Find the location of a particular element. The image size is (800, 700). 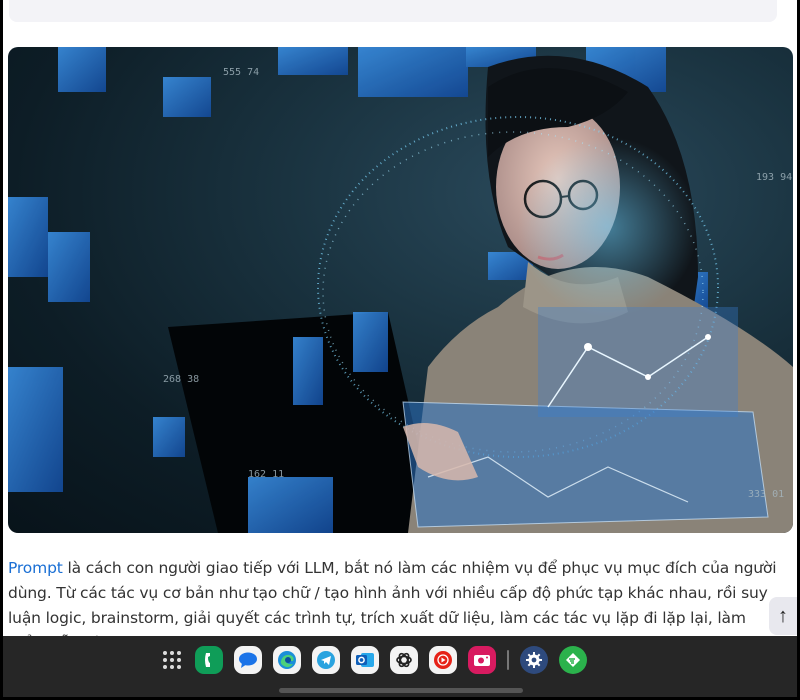

settings-app is located at coordinates (534, 660).